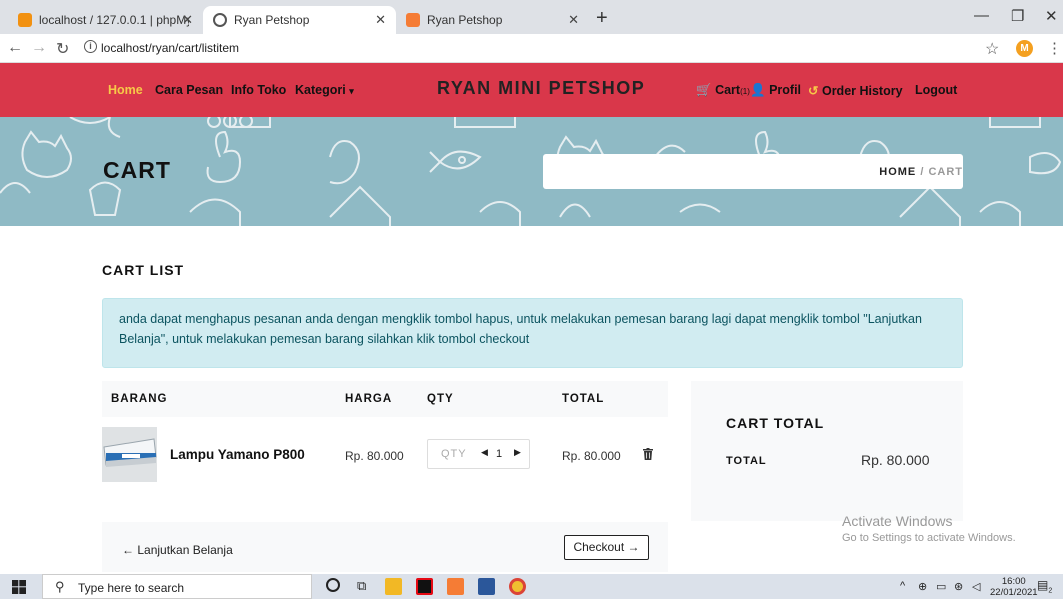 Image resolution: width=1063 pixels, height=599 pixels. What do you see at coordinates (177, 586) in the screenshot?
I see `taskbar-search-input: ⚲ Type here to search` at bounding box center [177, 586].